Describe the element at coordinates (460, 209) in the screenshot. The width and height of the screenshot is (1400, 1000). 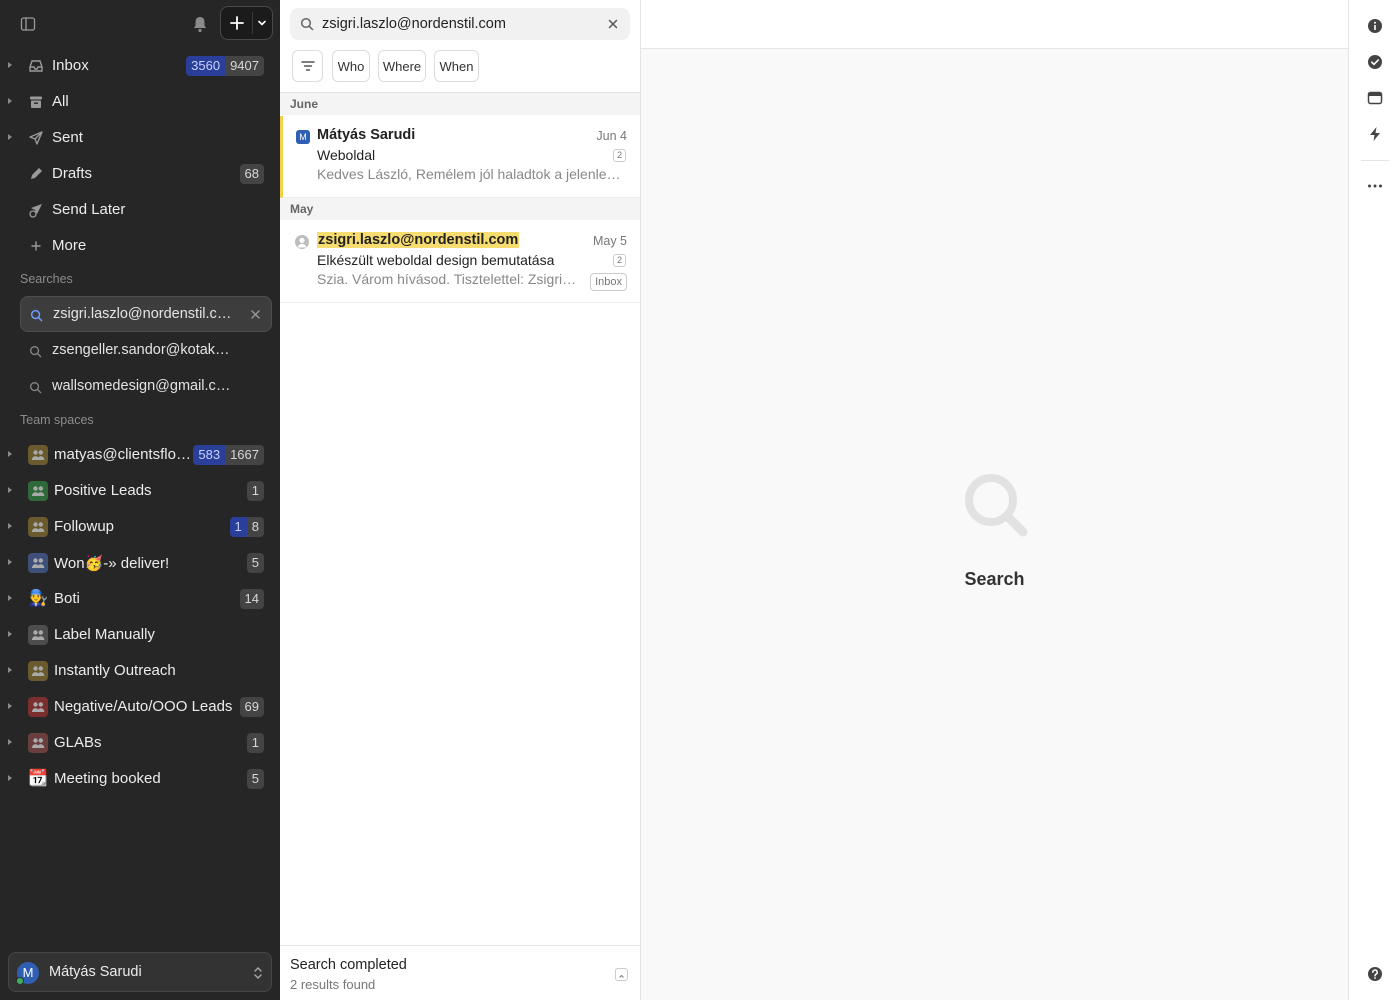
I see `group-header-may: May` at that location.